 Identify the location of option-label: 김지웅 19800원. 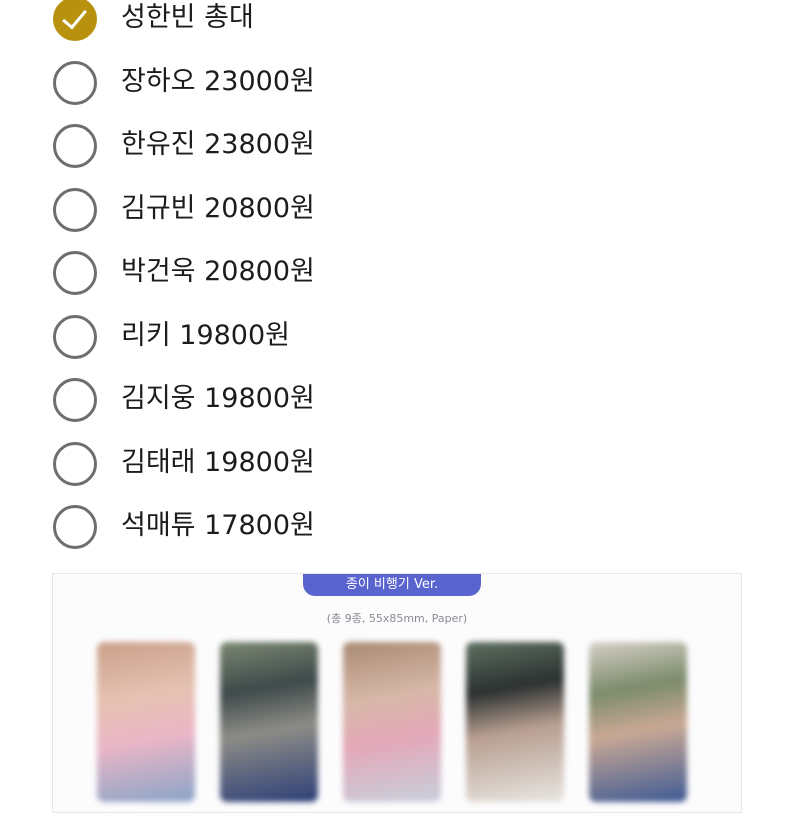
(218, 398).